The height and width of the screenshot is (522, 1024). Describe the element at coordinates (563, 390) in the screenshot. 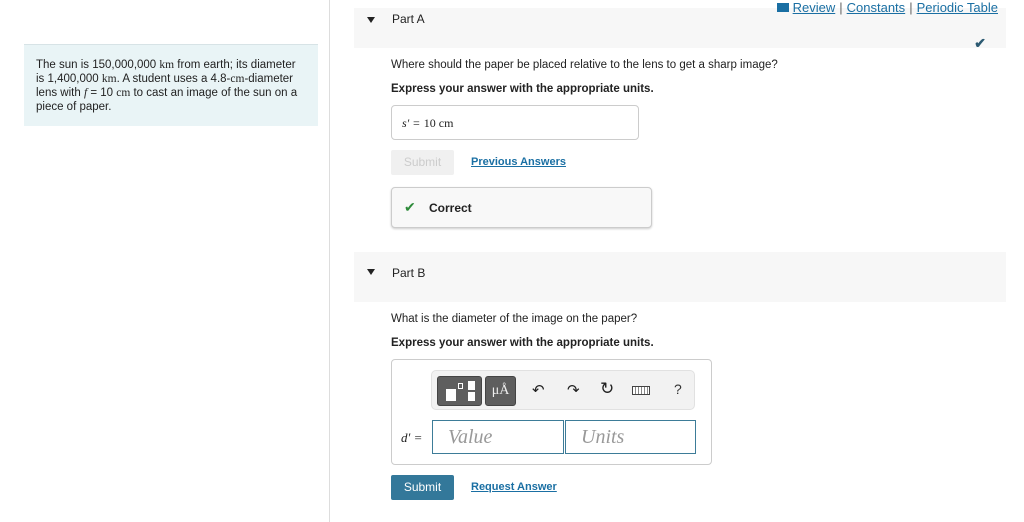

I see `math-toolbar: μÅ ↶ ↷ ↻ ?` at that location.